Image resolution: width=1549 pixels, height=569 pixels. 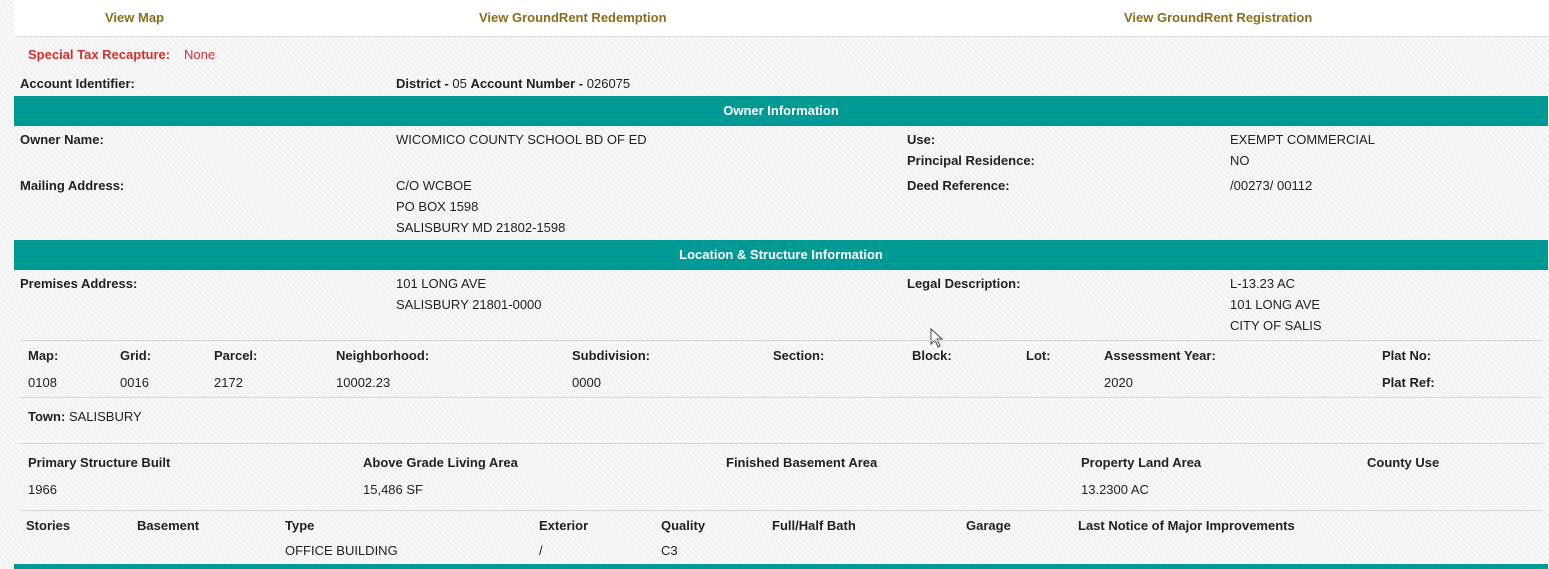 I want to click on special-tax-label: Special Tax Recapture:, so click(x=99, y=54).